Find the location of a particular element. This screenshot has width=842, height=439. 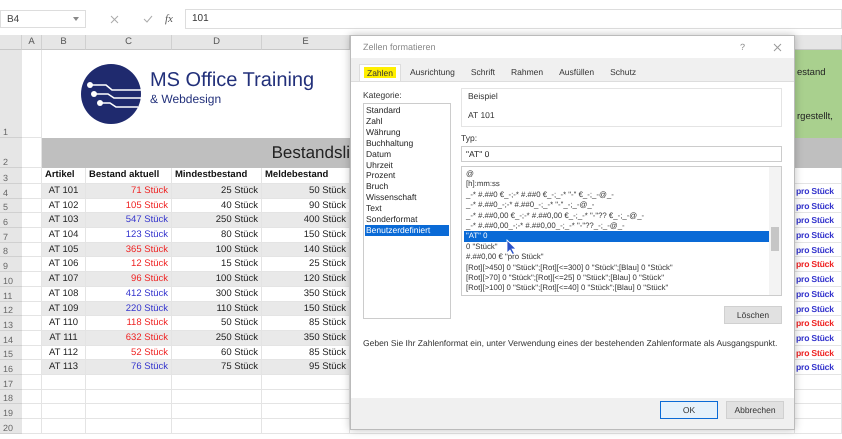

list-item: Sonderformat is located at coordinates (407, 219).